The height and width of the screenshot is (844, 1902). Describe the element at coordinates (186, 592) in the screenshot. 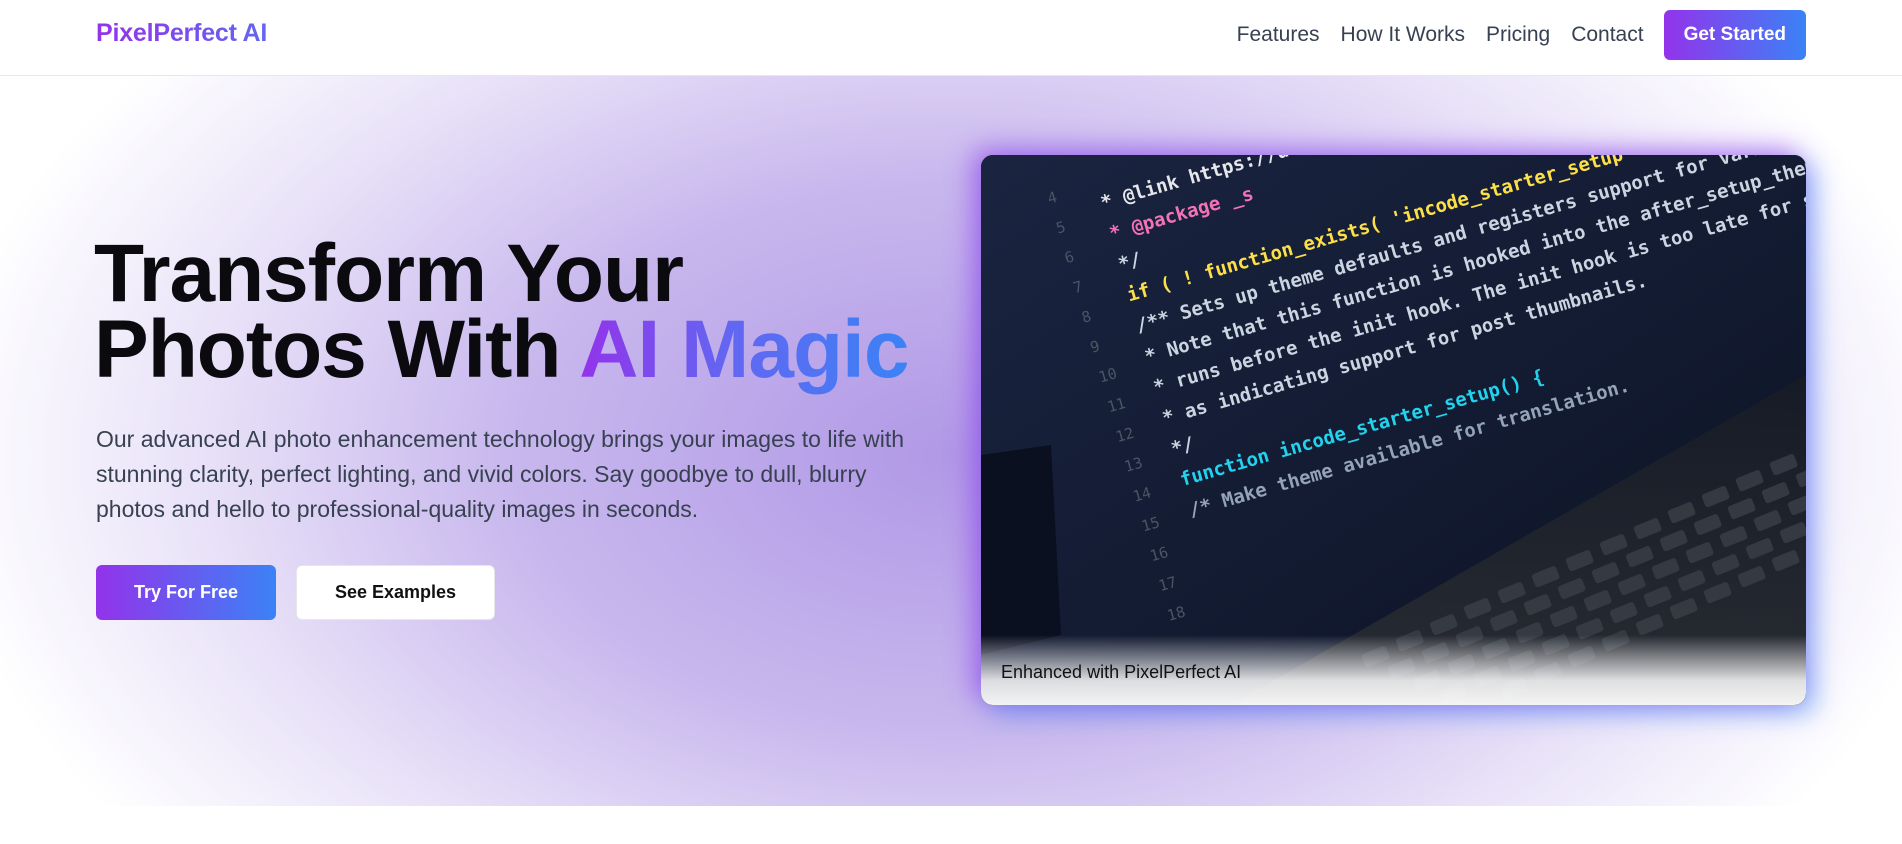

I see `try-for-free-button: Try For Free` at that location.